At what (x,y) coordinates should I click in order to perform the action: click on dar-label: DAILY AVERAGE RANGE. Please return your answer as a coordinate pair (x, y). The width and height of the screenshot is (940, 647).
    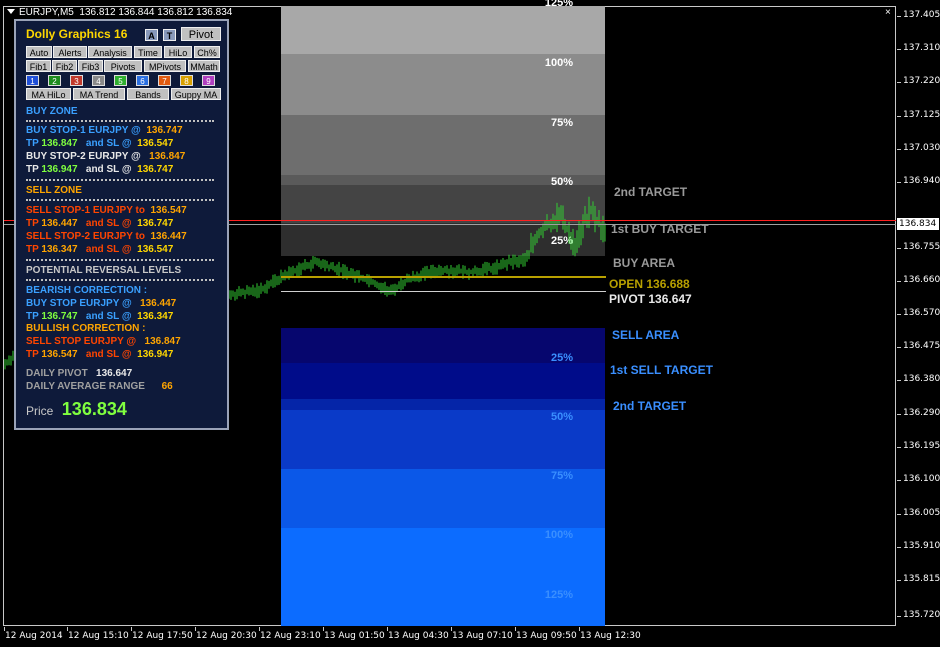
    Looking at the image, I should click on (85, 386).